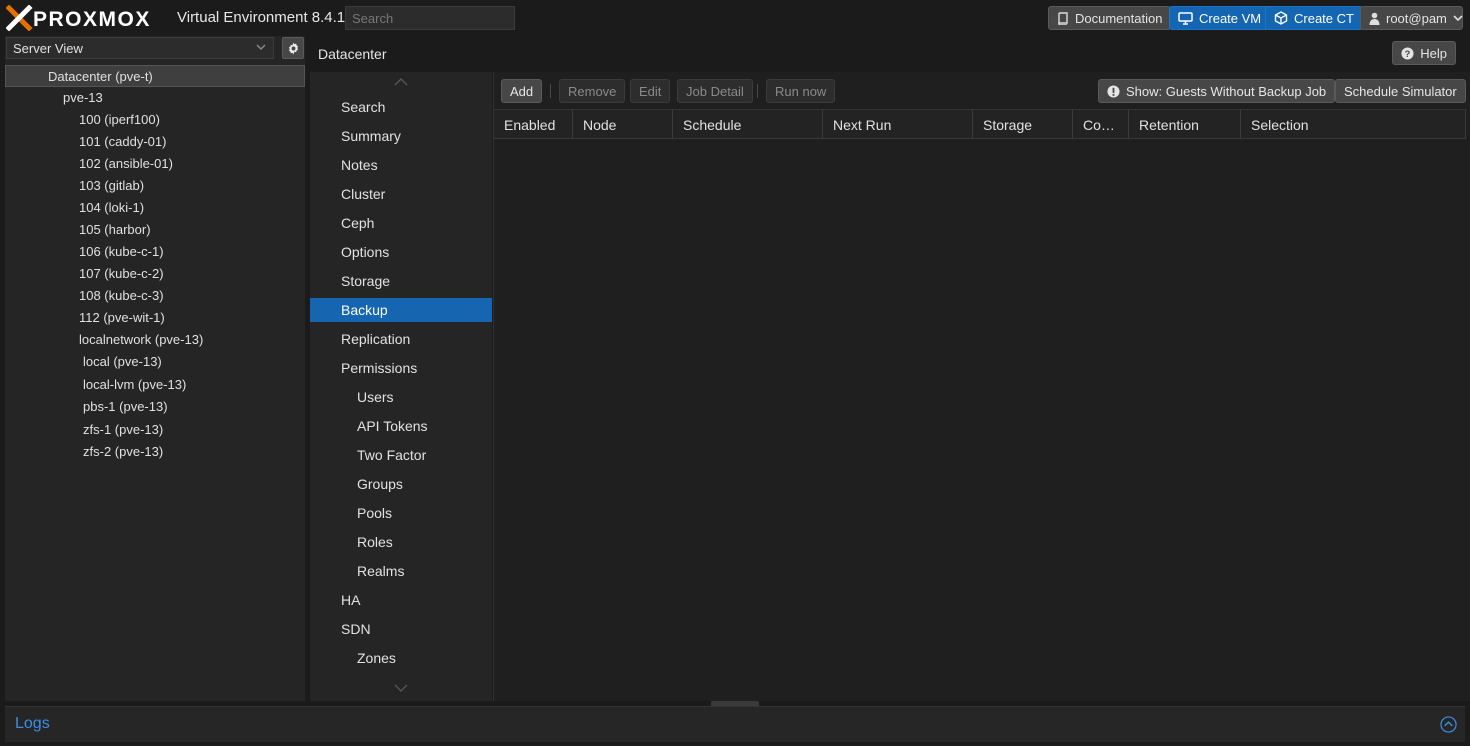 The width and height of the screenshot is (1470, 746). I want to click on tree-item-vm: 102 (ansible-01), so click(155, 164).